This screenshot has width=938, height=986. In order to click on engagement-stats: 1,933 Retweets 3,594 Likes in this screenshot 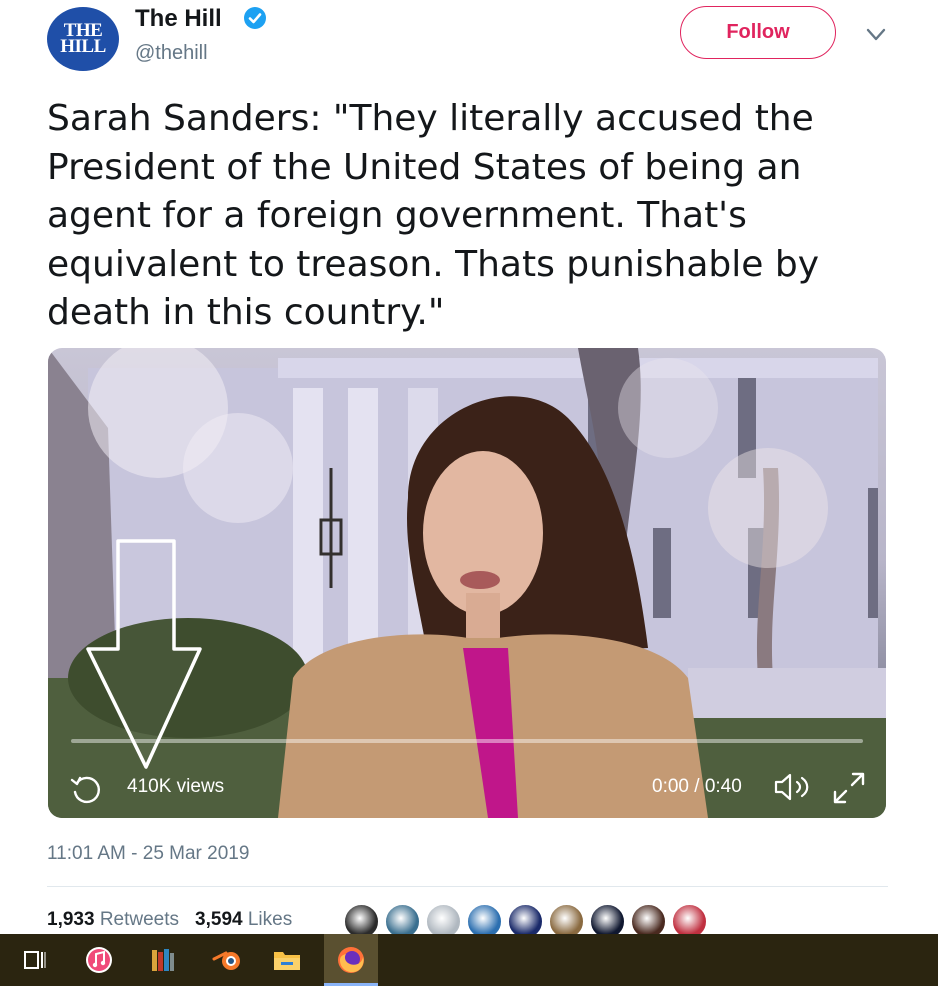, I will do `click(177, 920)`.